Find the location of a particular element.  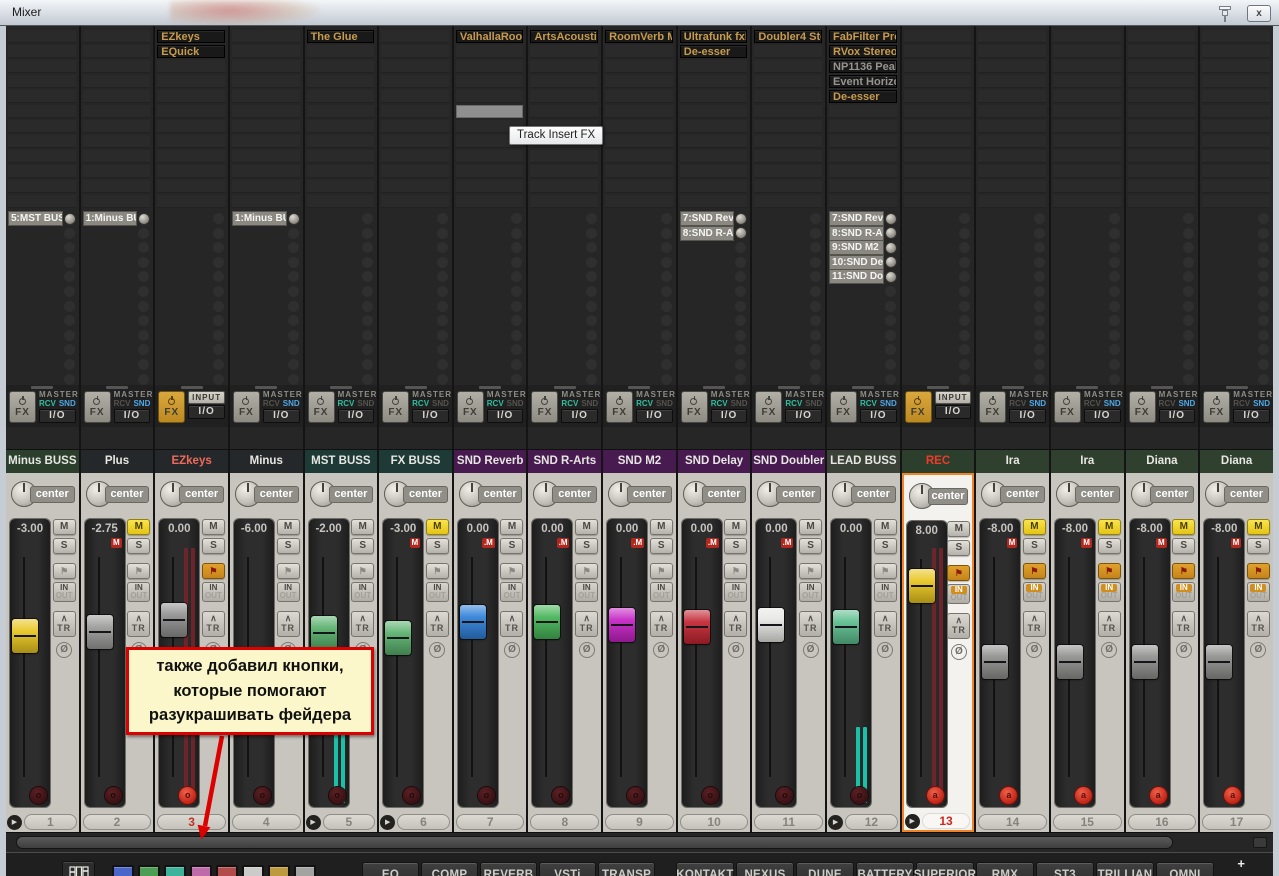

fader-track: -8.00 Ma is located at coordinates (1149, 663).